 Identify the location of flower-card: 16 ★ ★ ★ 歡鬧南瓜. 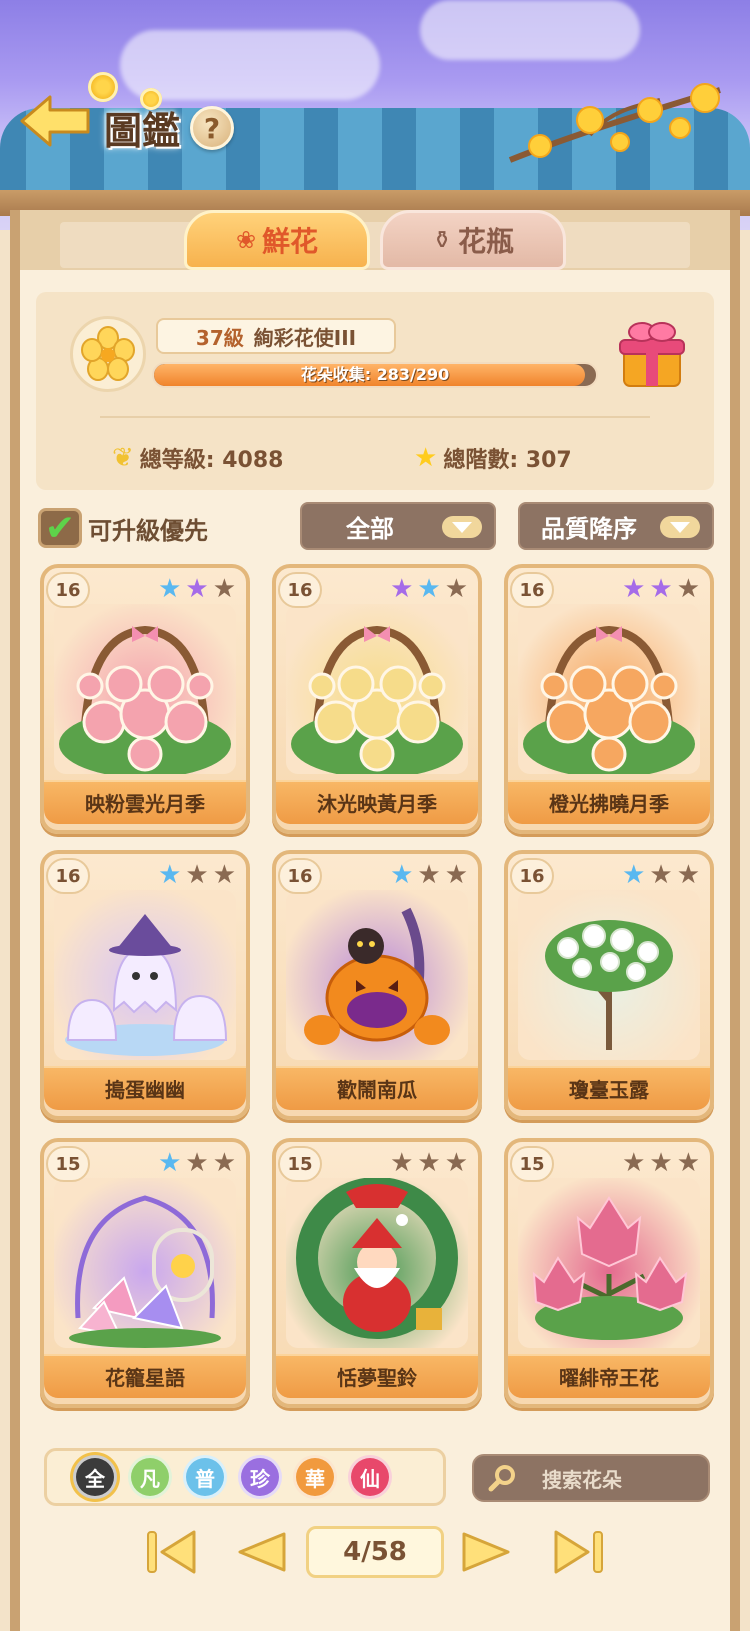
(377, 985).